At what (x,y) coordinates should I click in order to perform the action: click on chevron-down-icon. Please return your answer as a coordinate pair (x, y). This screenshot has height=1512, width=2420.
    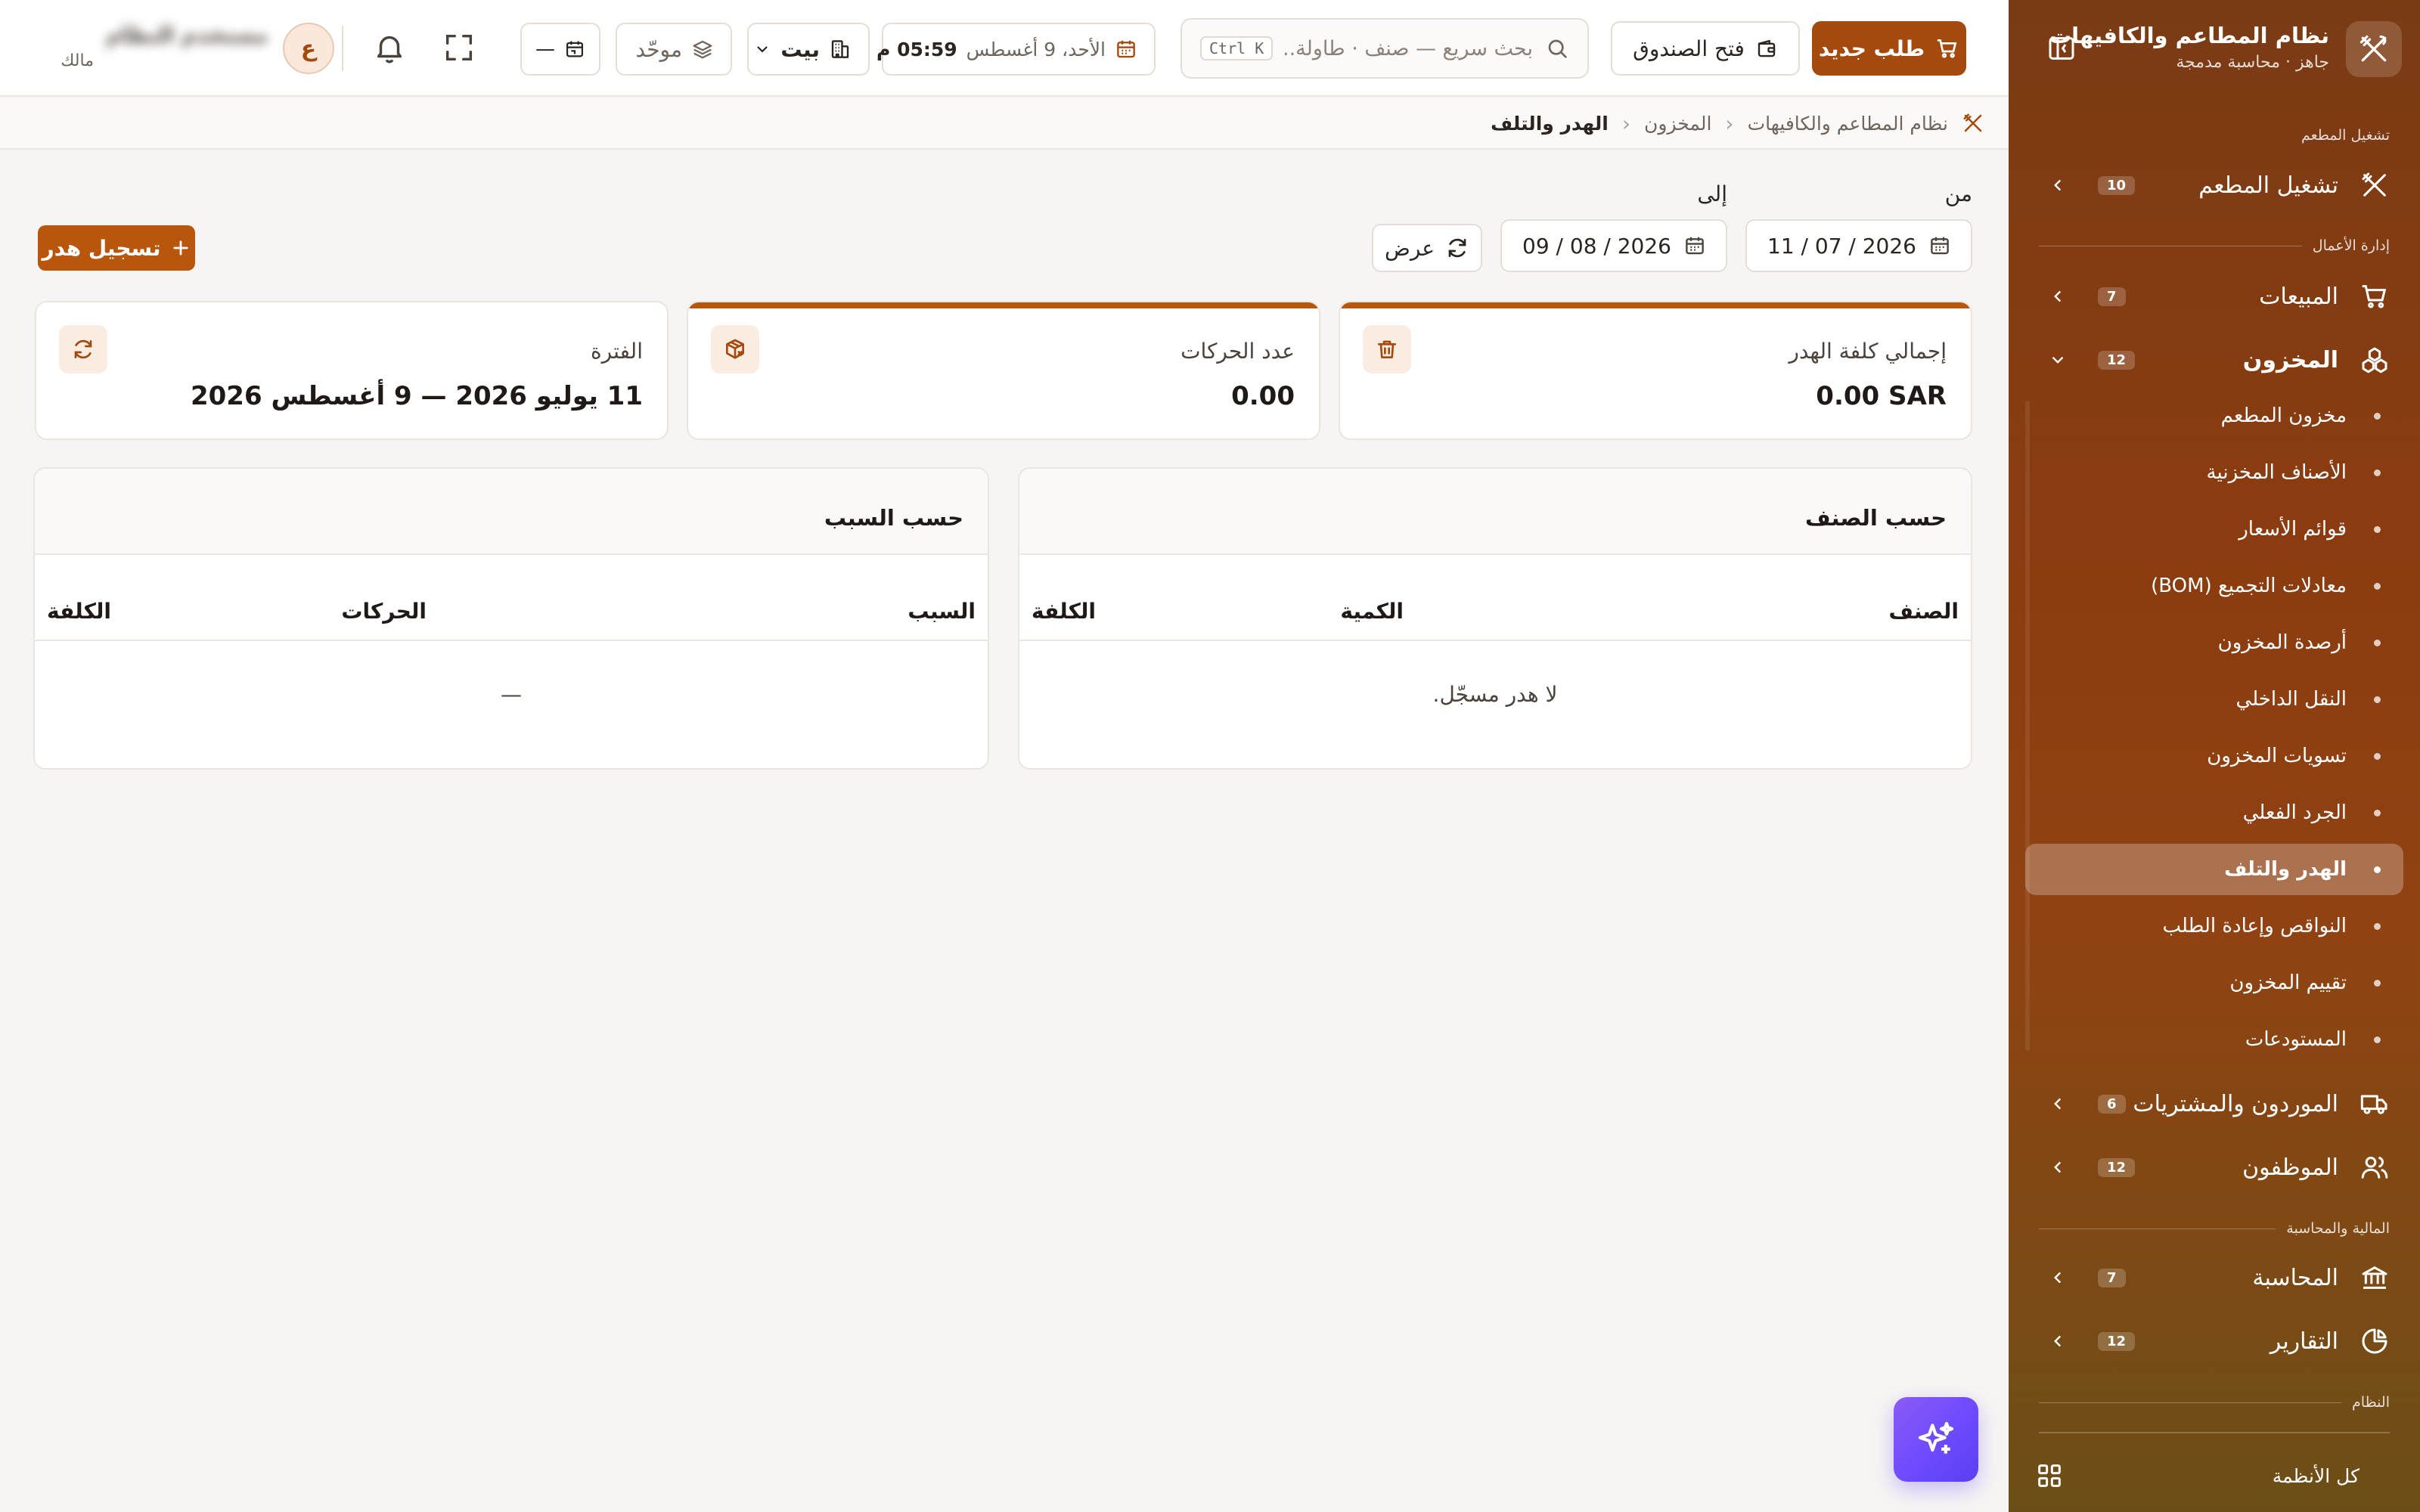
    Looking at the image, I should click on (762, 49).